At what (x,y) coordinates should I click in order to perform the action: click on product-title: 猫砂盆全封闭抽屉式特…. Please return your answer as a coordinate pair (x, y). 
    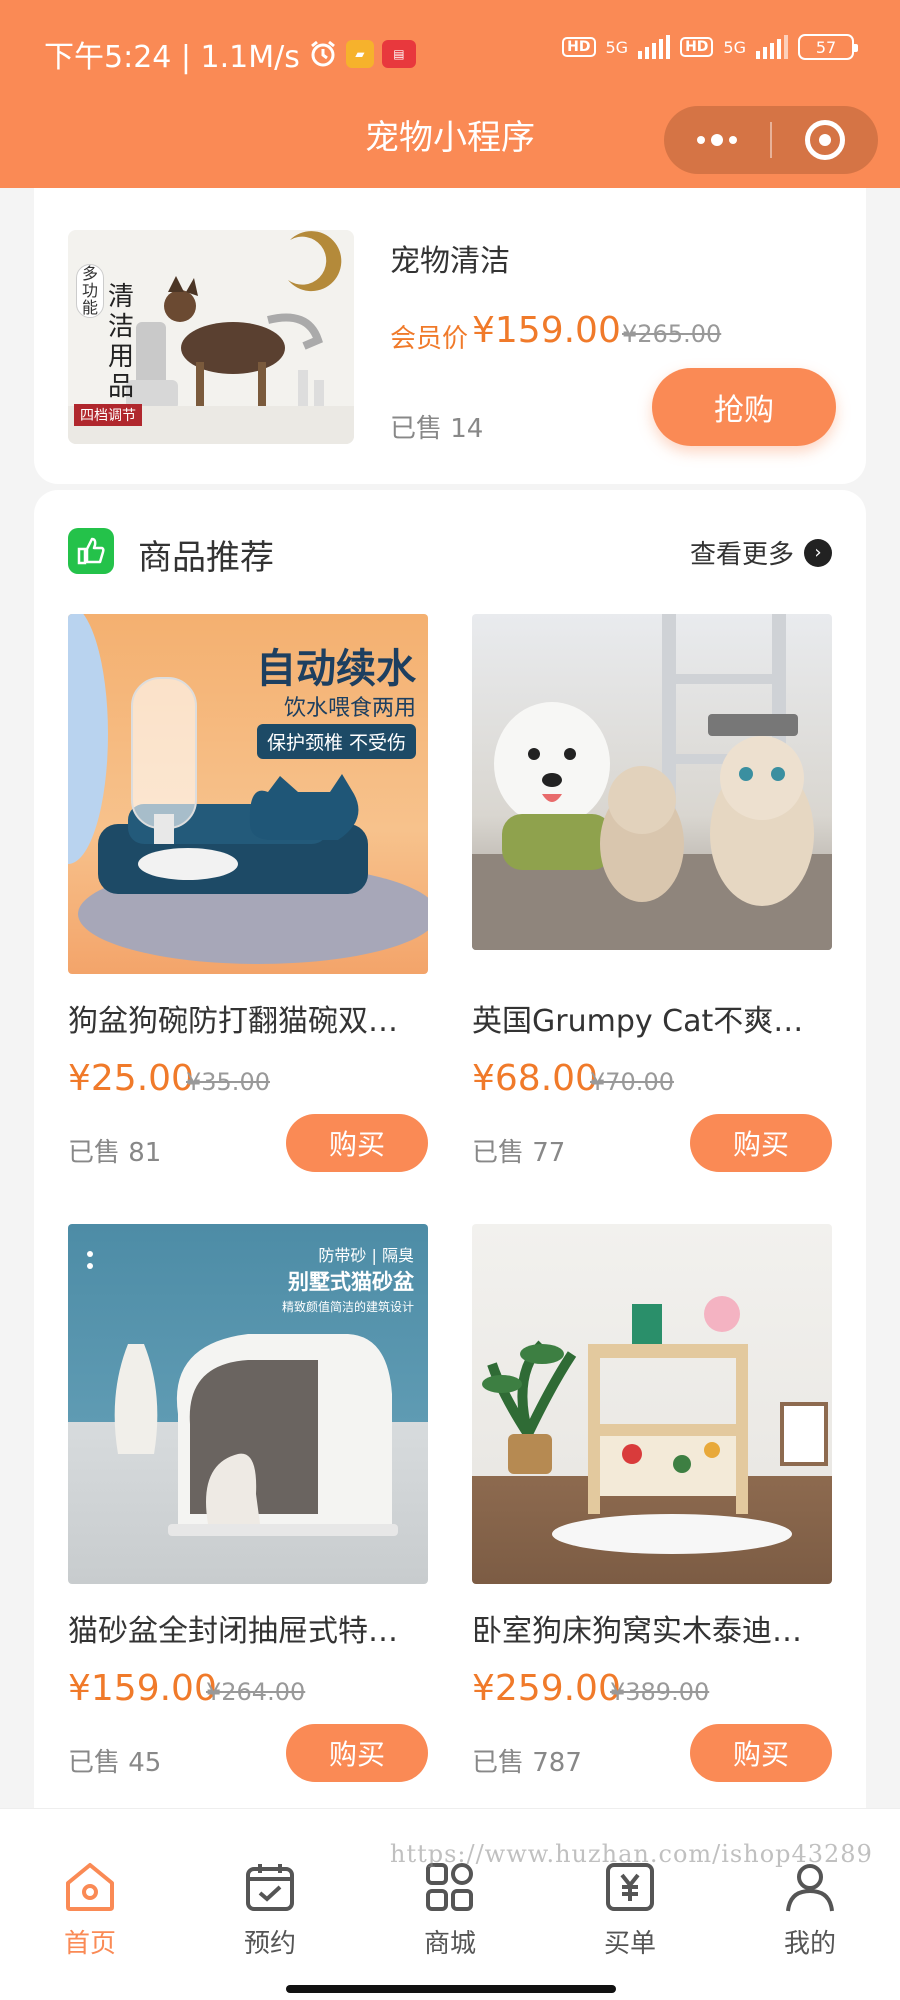
    Looking at the image, I should click on (233, 1631).